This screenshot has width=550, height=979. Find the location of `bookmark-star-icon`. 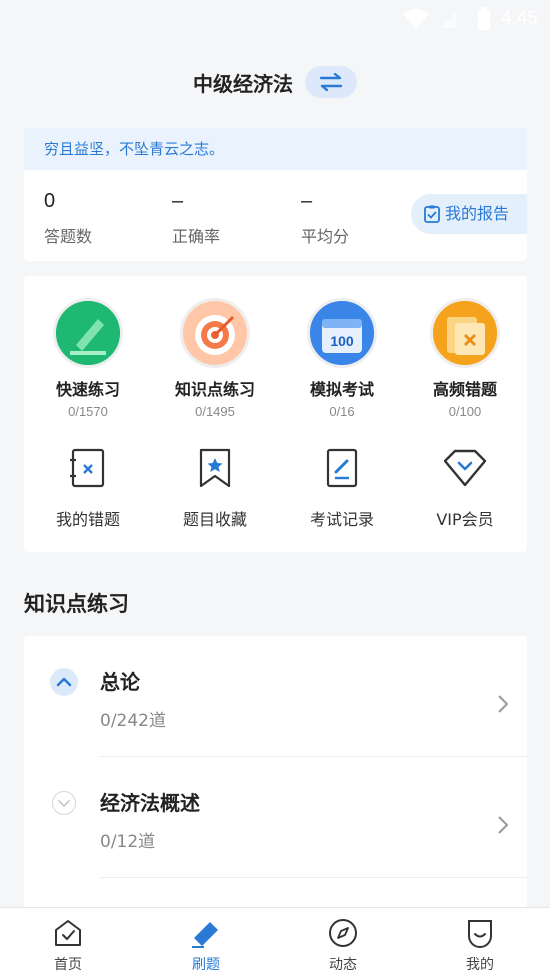

bookmark-star-icon is located at coordinates (215, 468).